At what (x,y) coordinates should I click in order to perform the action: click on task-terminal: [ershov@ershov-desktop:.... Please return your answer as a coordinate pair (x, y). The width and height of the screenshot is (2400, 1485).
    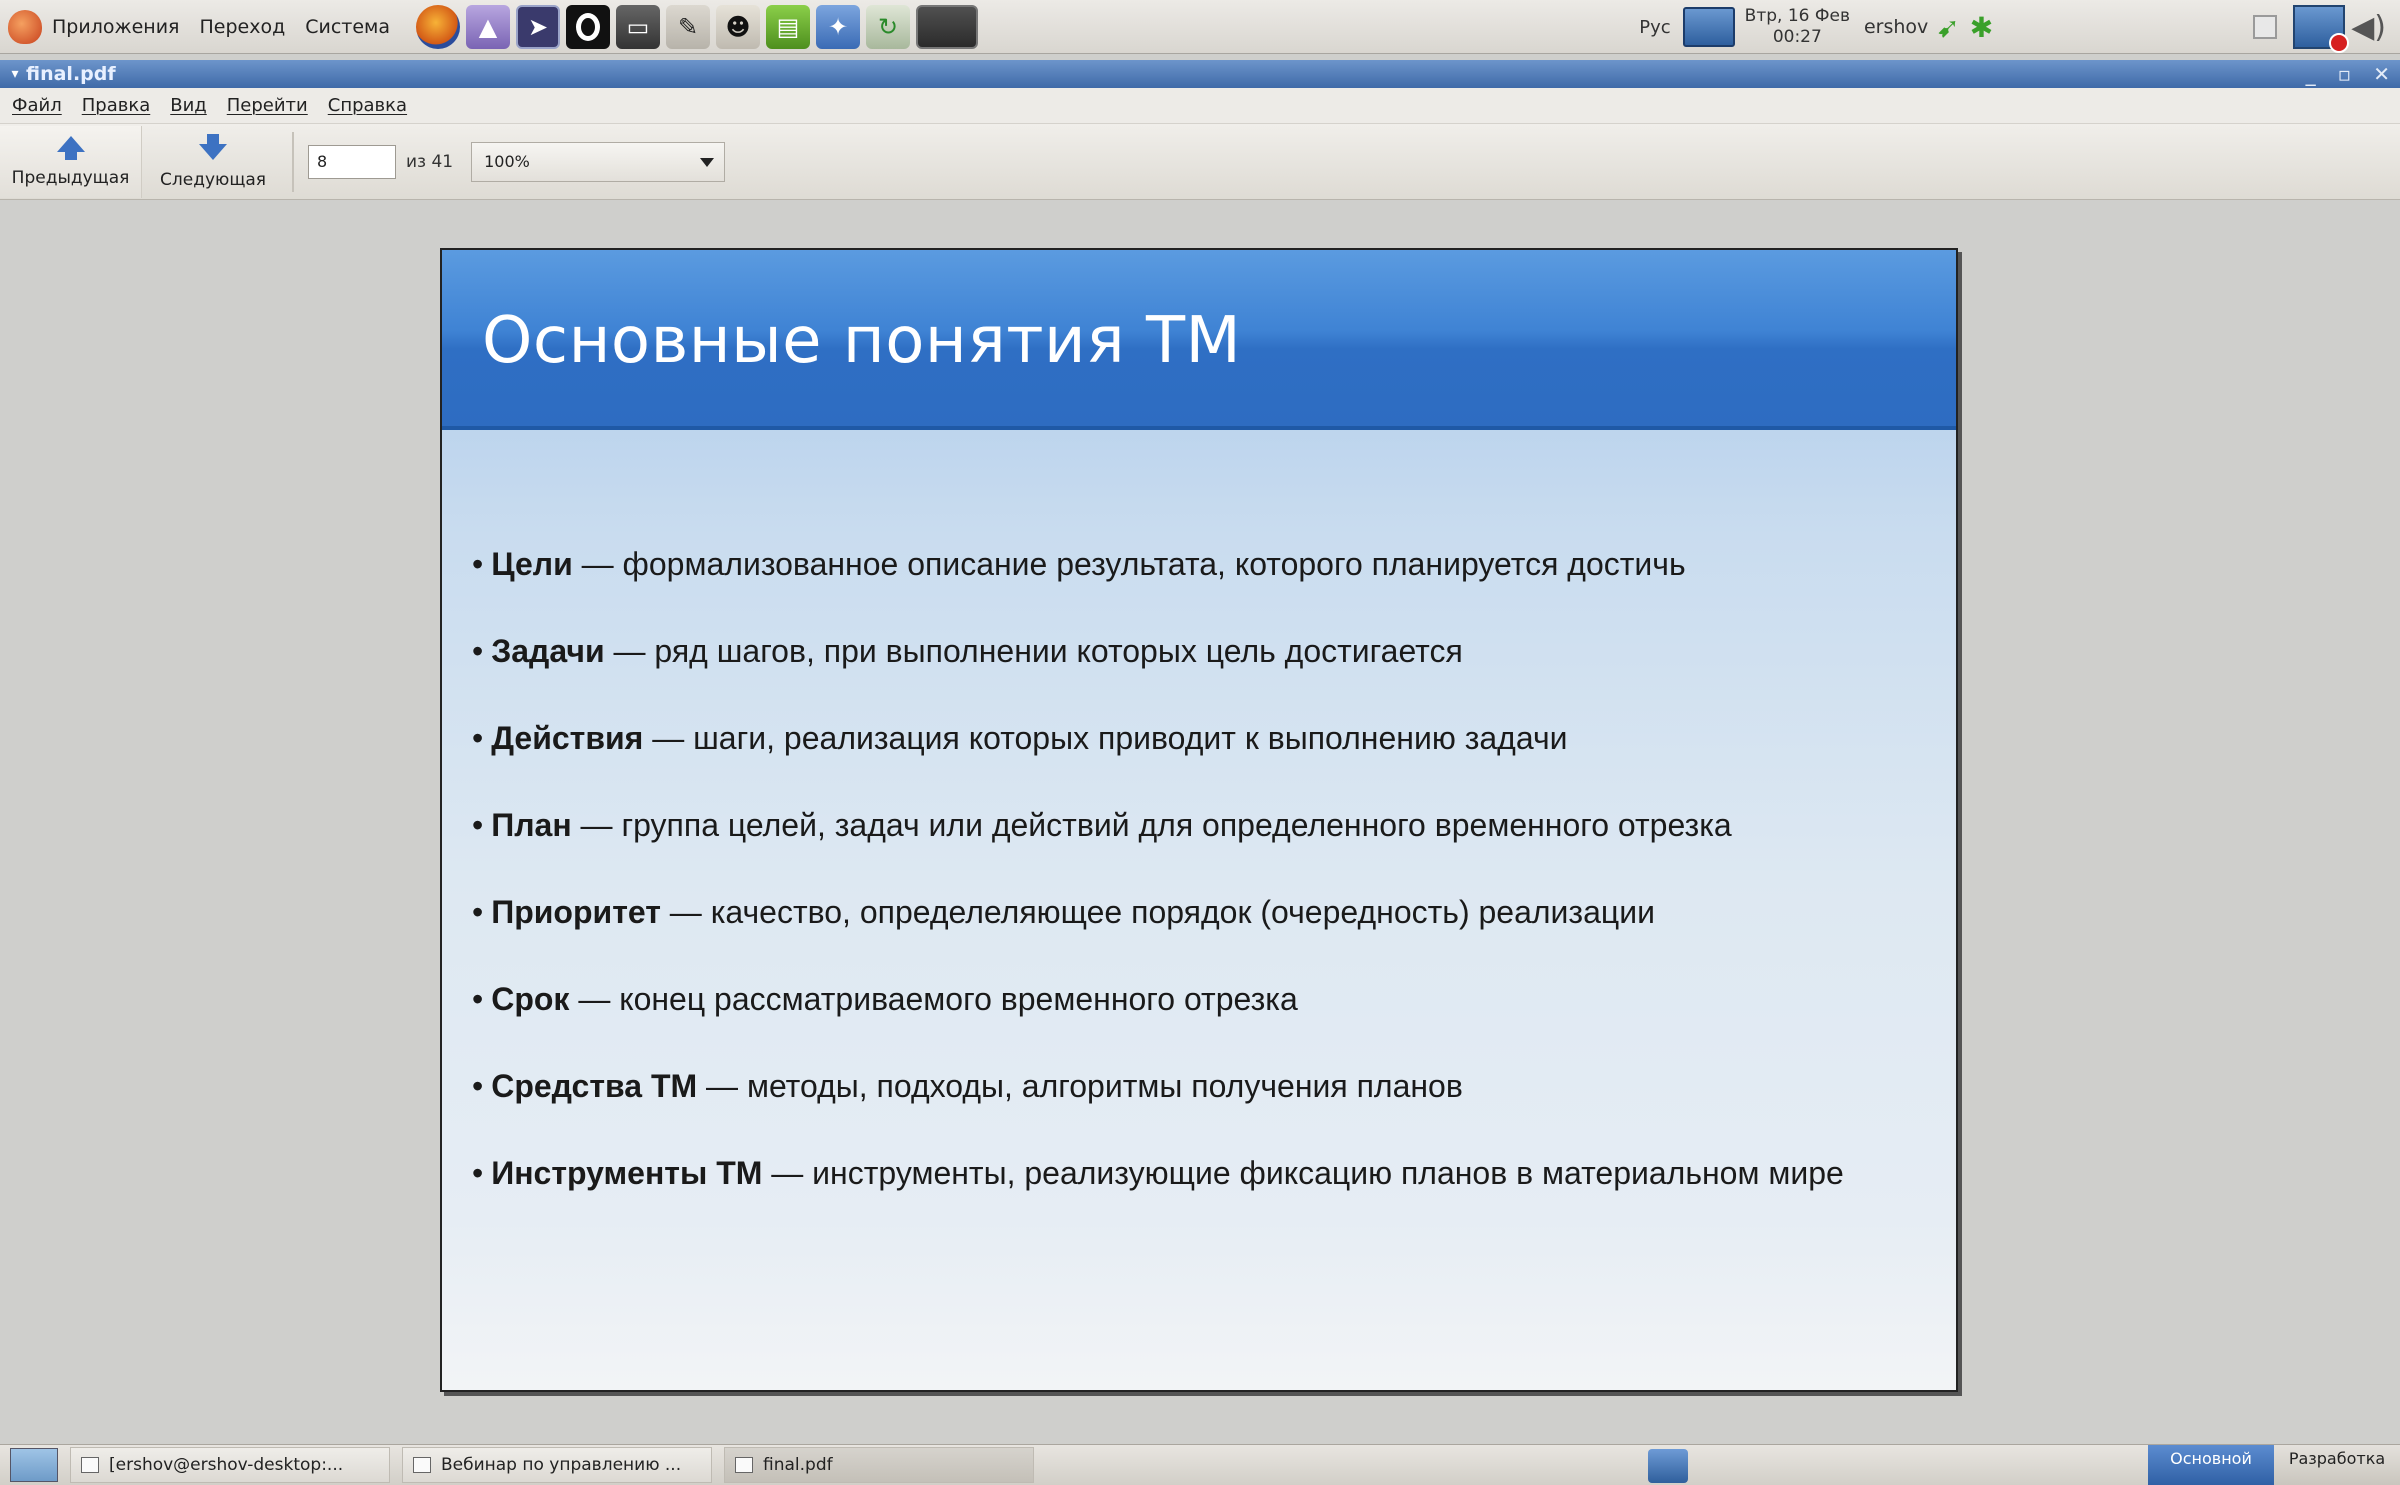
    Looking at the image, I should click on (230, 1465).